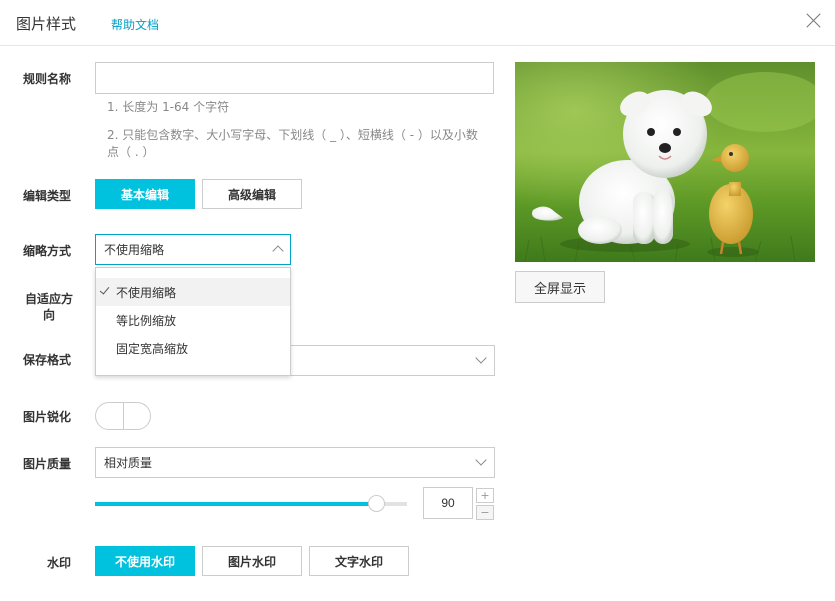 The image size is (835, 601). I want to click on fullscreen-button: 全屏显示, so click(560, 287).